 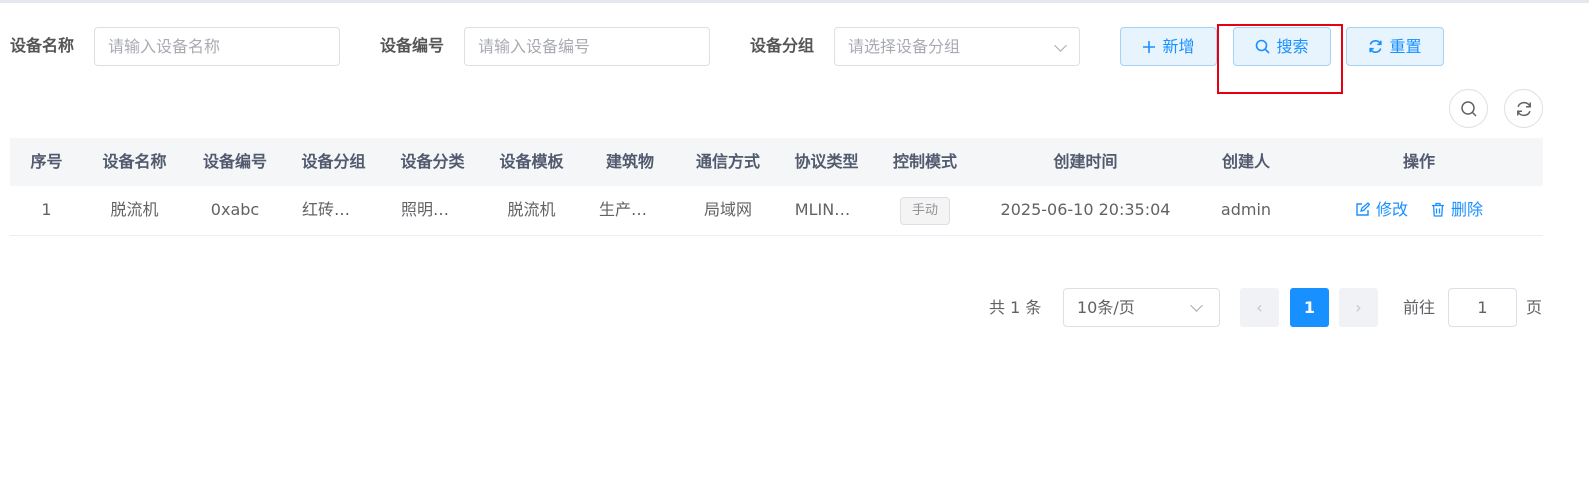 I want to click on page-number-current: 1, so click(x=1309, y=307).